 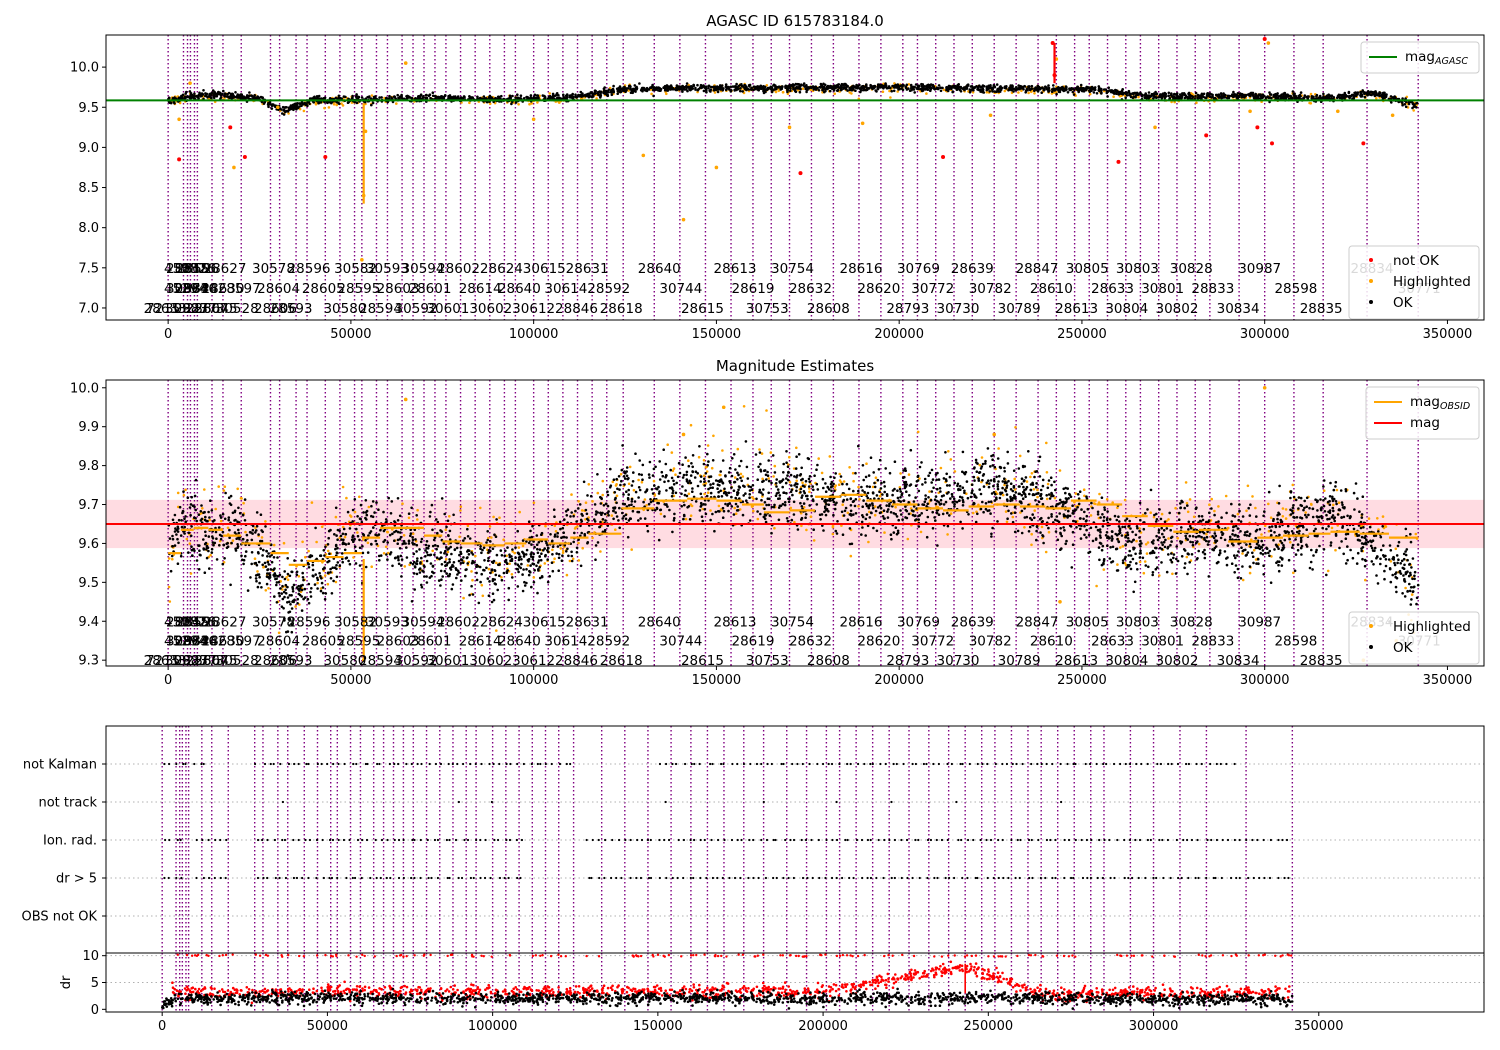 I want to click on obsid-label: 30769, so click(x=918, y=269).